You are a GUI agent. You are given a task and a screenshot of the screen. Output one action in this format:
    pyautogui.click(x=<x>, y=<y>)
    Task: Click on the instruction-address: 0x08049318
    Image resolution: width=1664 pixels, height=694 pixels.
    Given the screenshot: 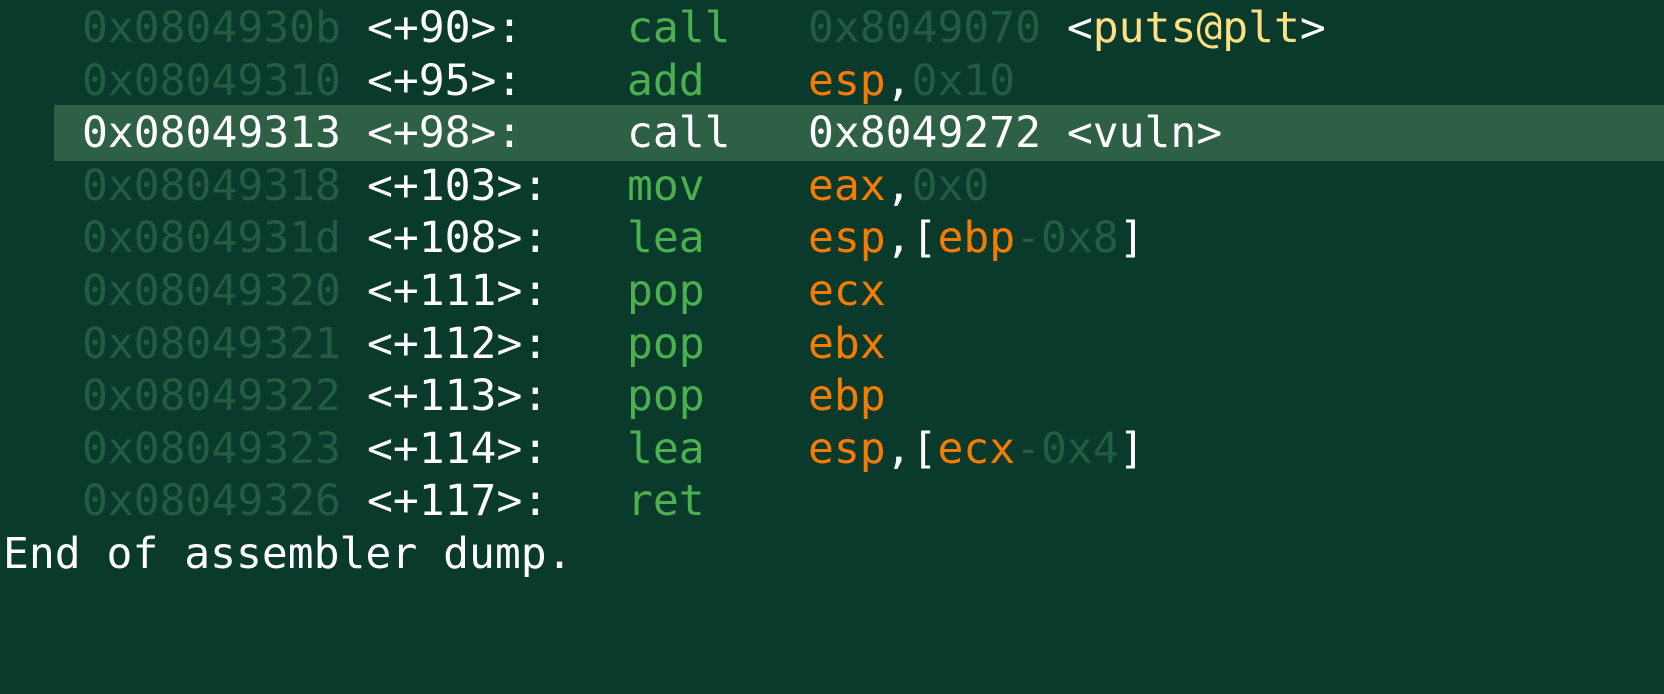 What is the action you would take?
    pyautogui.click(x=211, y=185)
    